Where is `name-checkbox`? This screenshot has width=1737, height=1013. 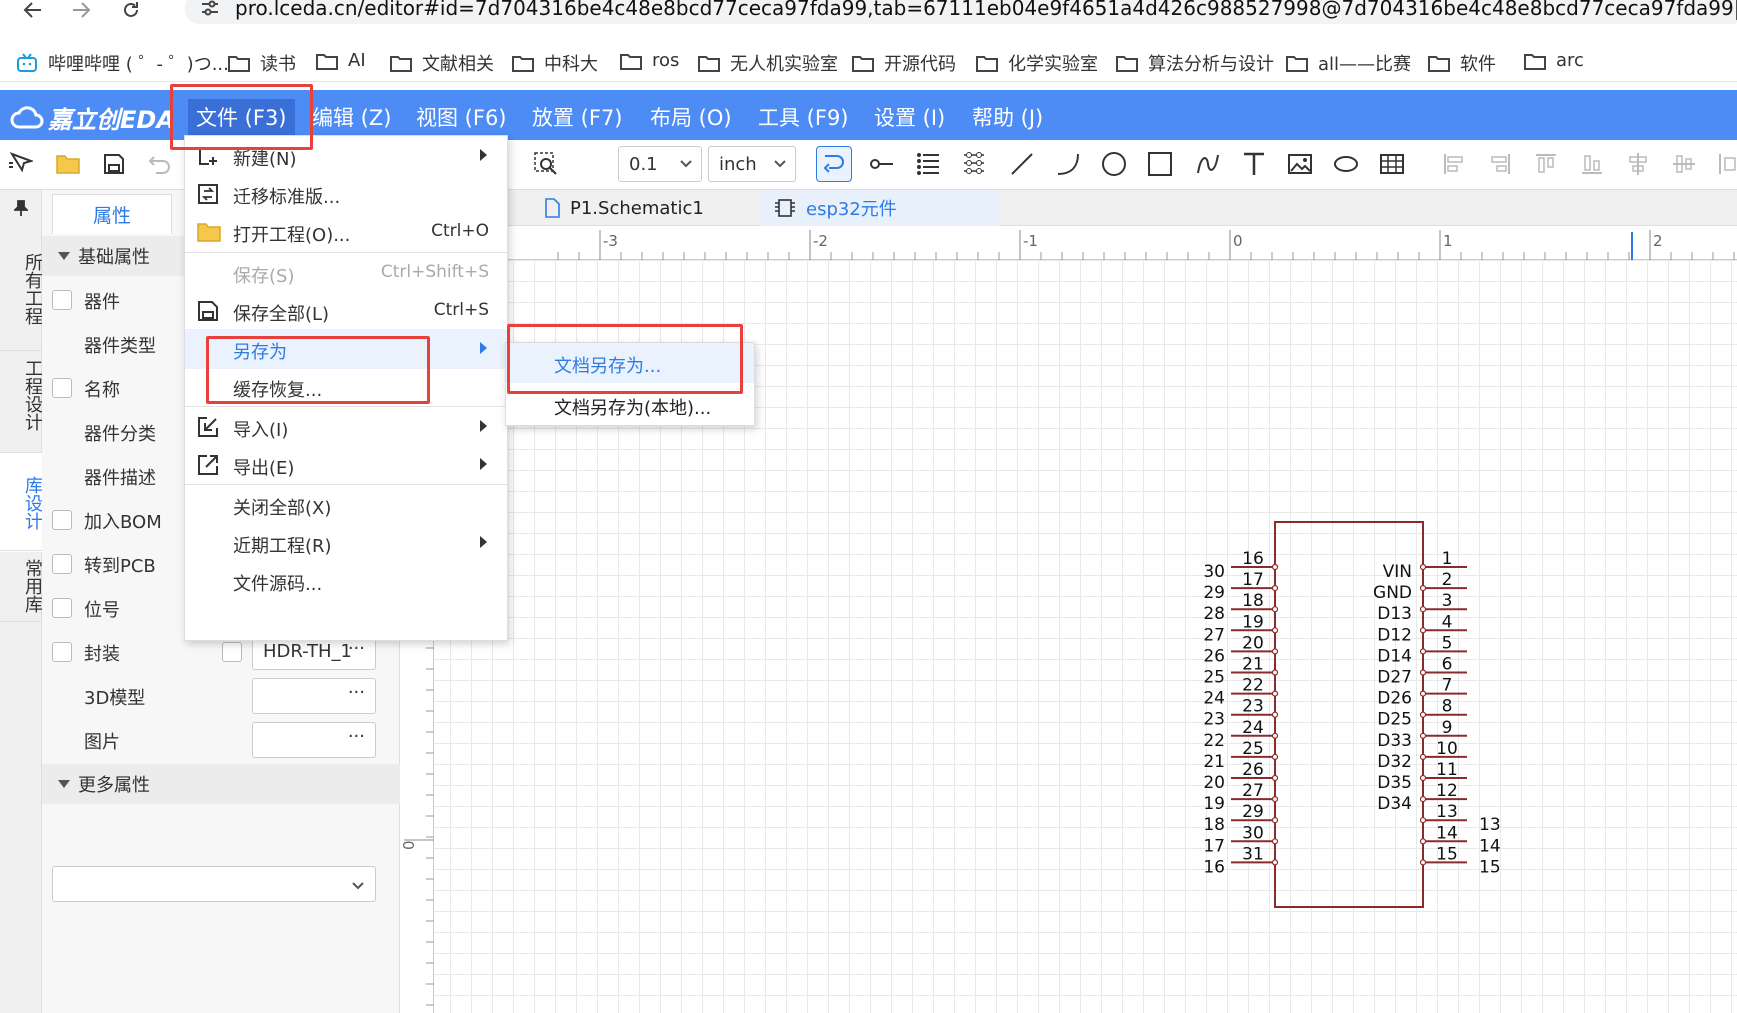
name-checkbox is located at coordinates (62, 388).